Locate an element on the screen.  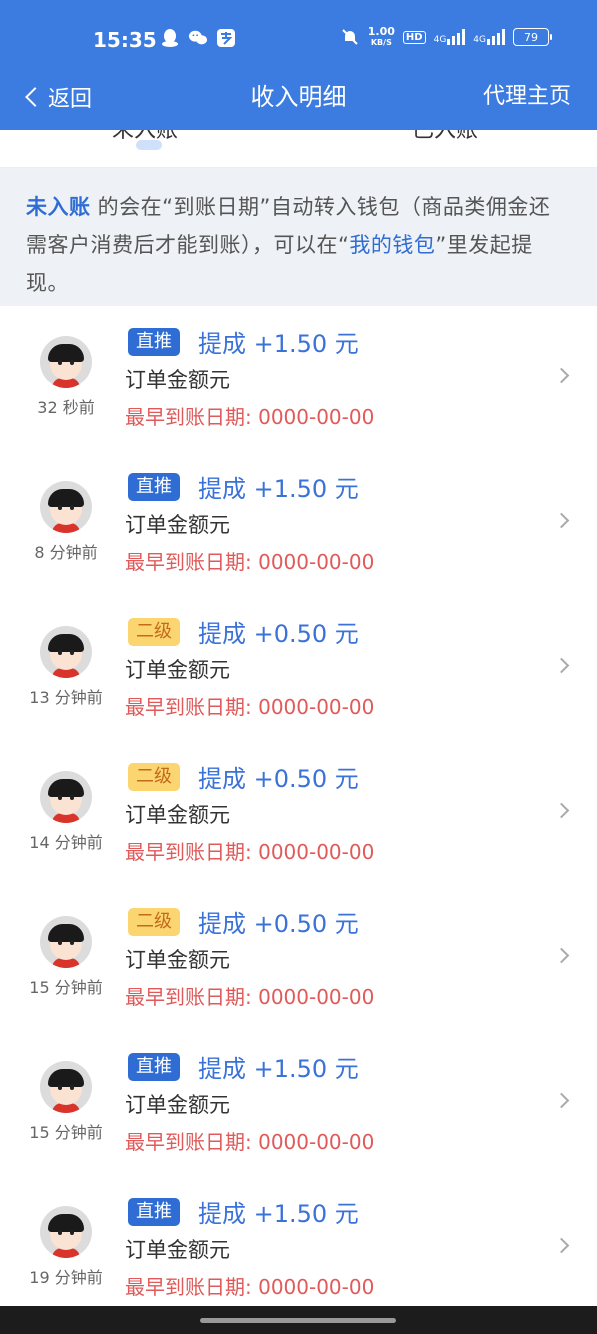
network-speed-value: 1.00 is located at coordinates (381, 31).